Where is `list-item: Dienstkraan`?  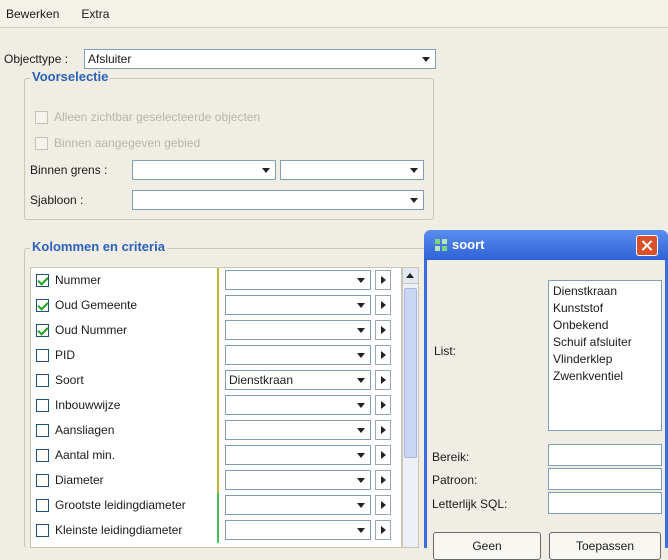 list-item: Dienstkraan is located at coordinates (607, 291).